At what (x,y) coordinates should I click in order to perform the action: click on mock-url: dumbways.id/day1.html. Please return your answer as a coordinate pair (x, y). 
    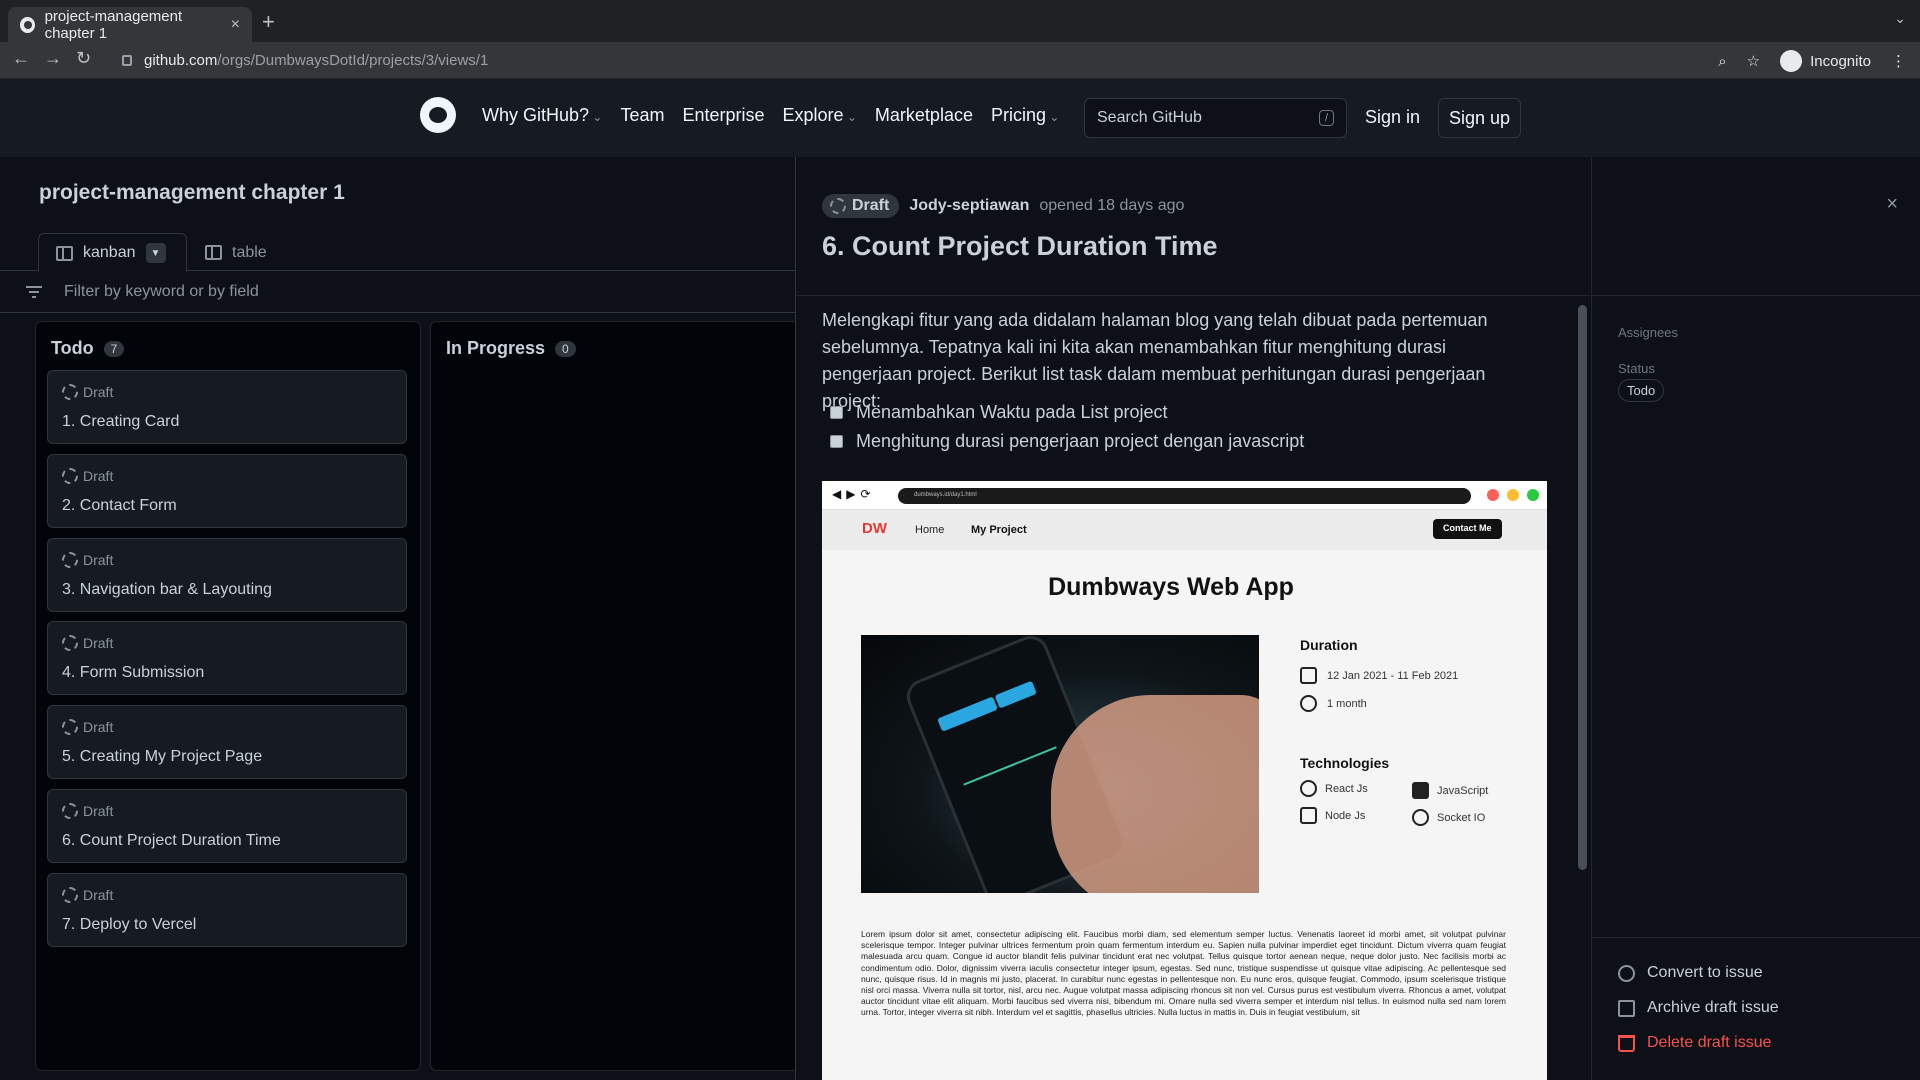
    Looking at the image, I should click on (1184, 496).